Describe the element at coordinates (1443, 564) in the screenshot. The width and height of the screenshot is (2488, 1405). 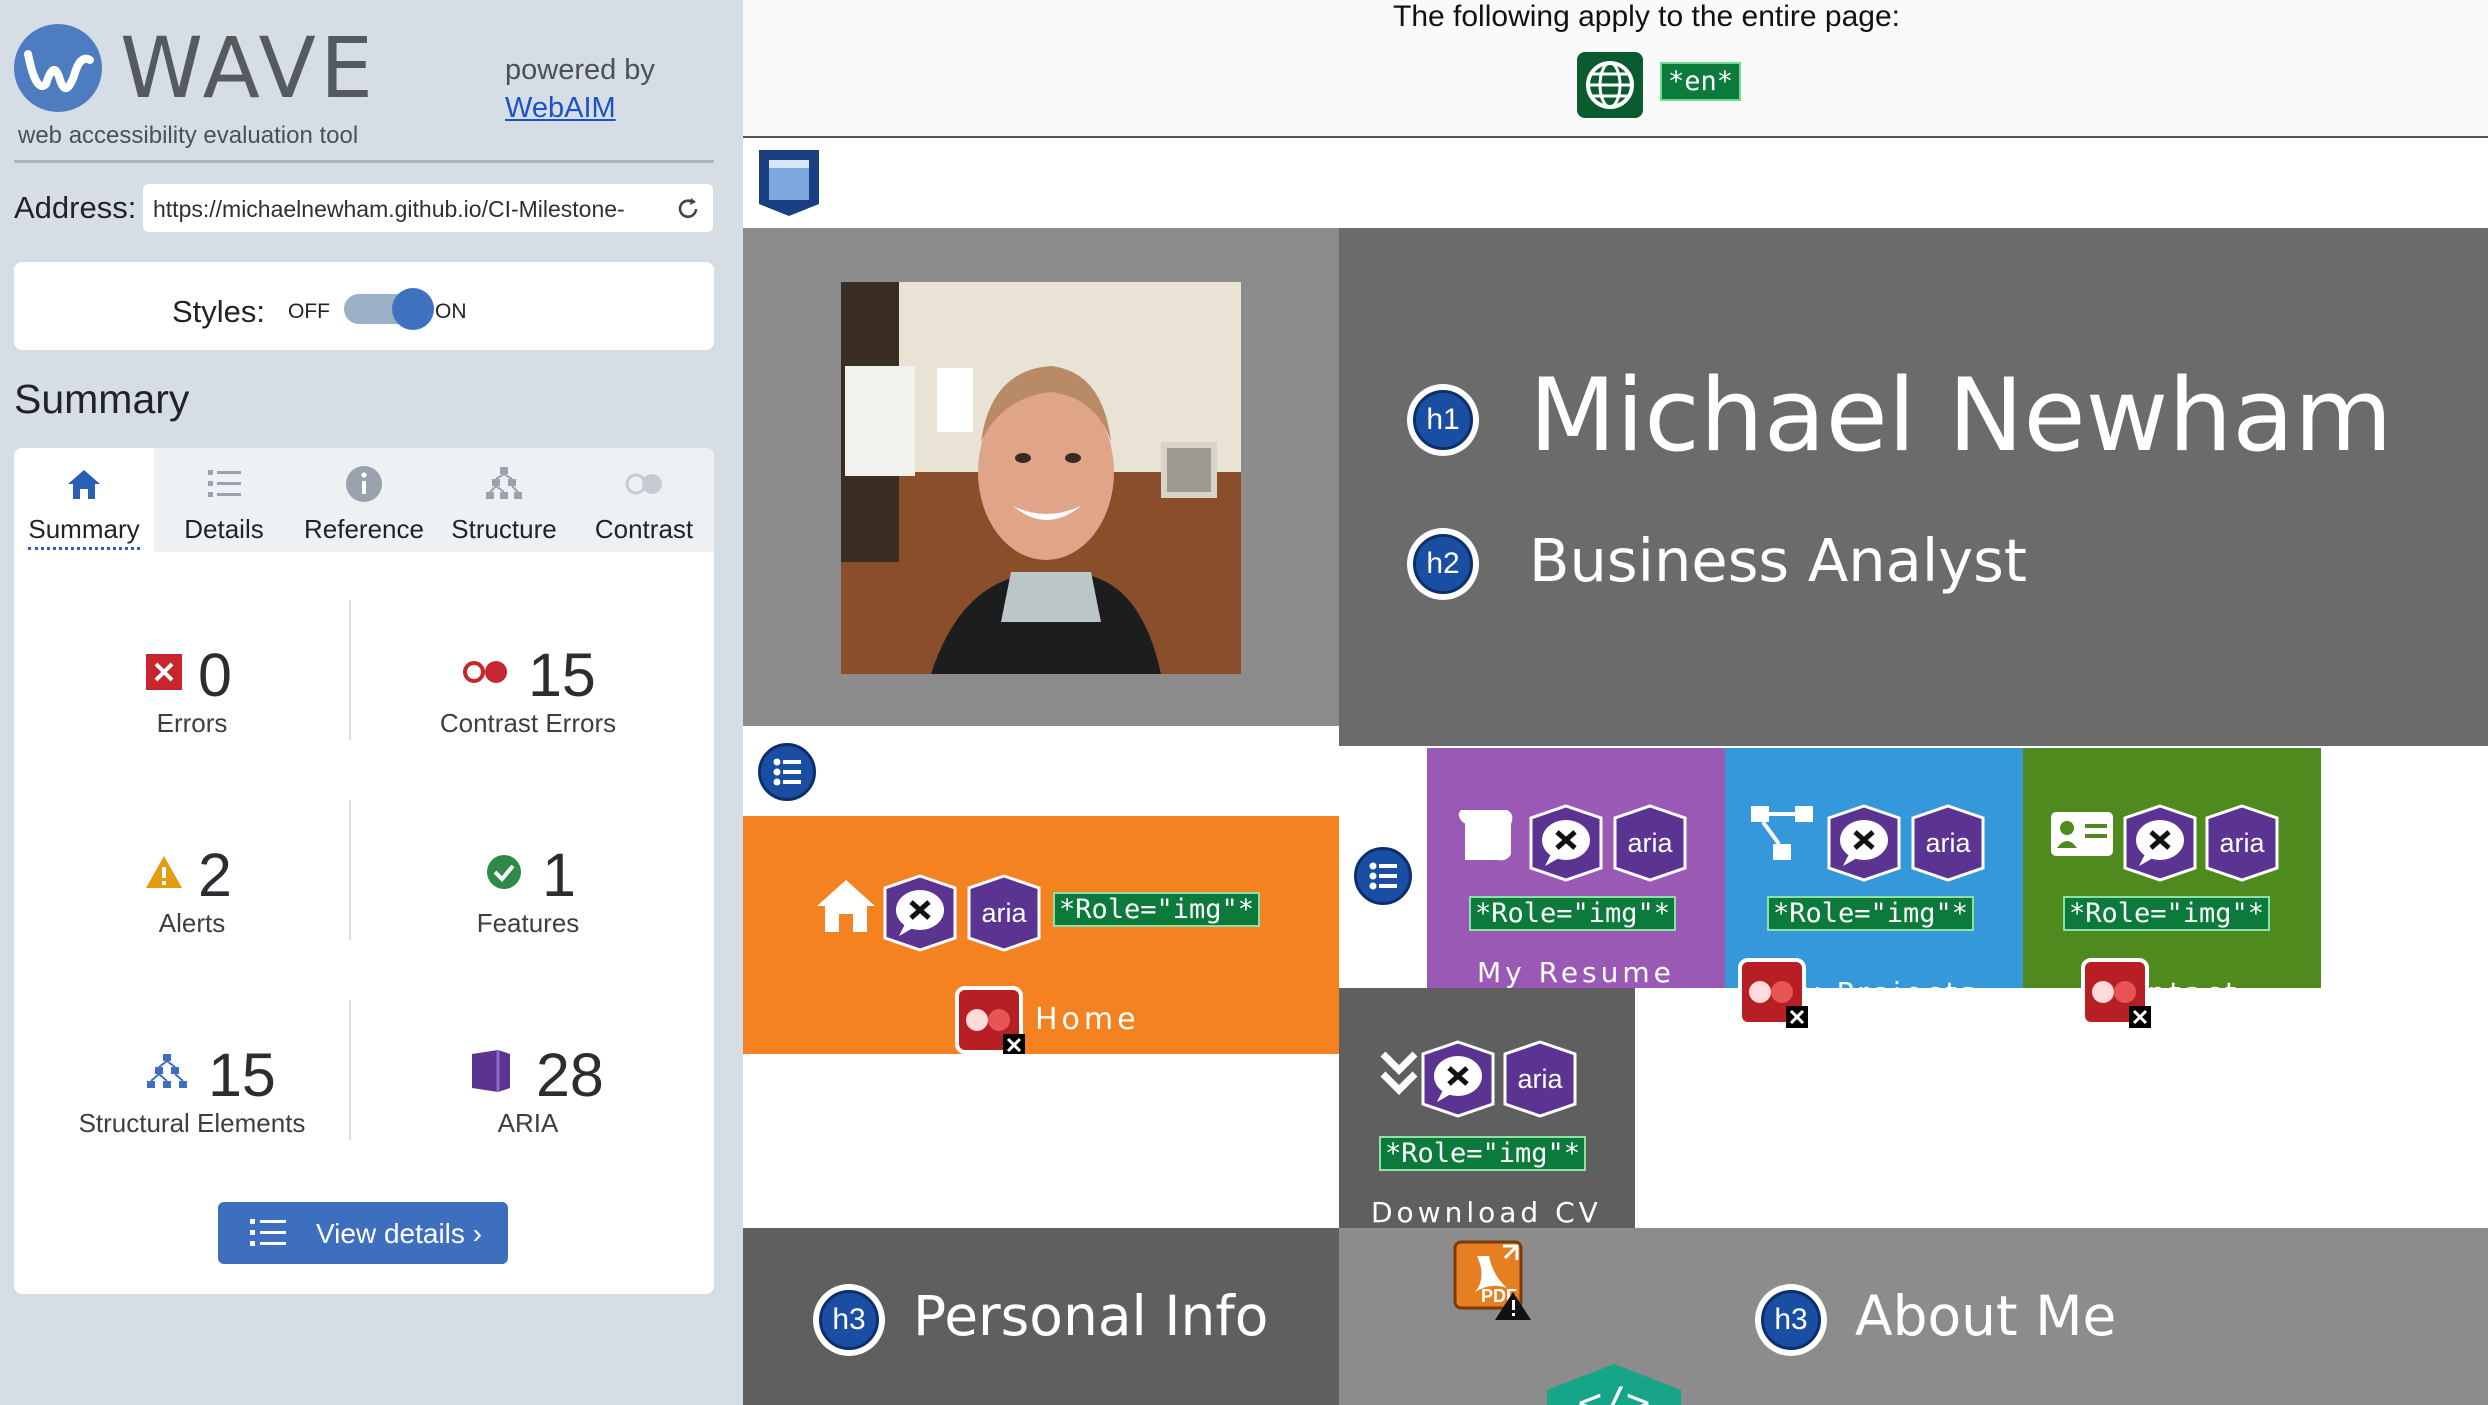
I see `h2-heading-icon: h2` at that location.